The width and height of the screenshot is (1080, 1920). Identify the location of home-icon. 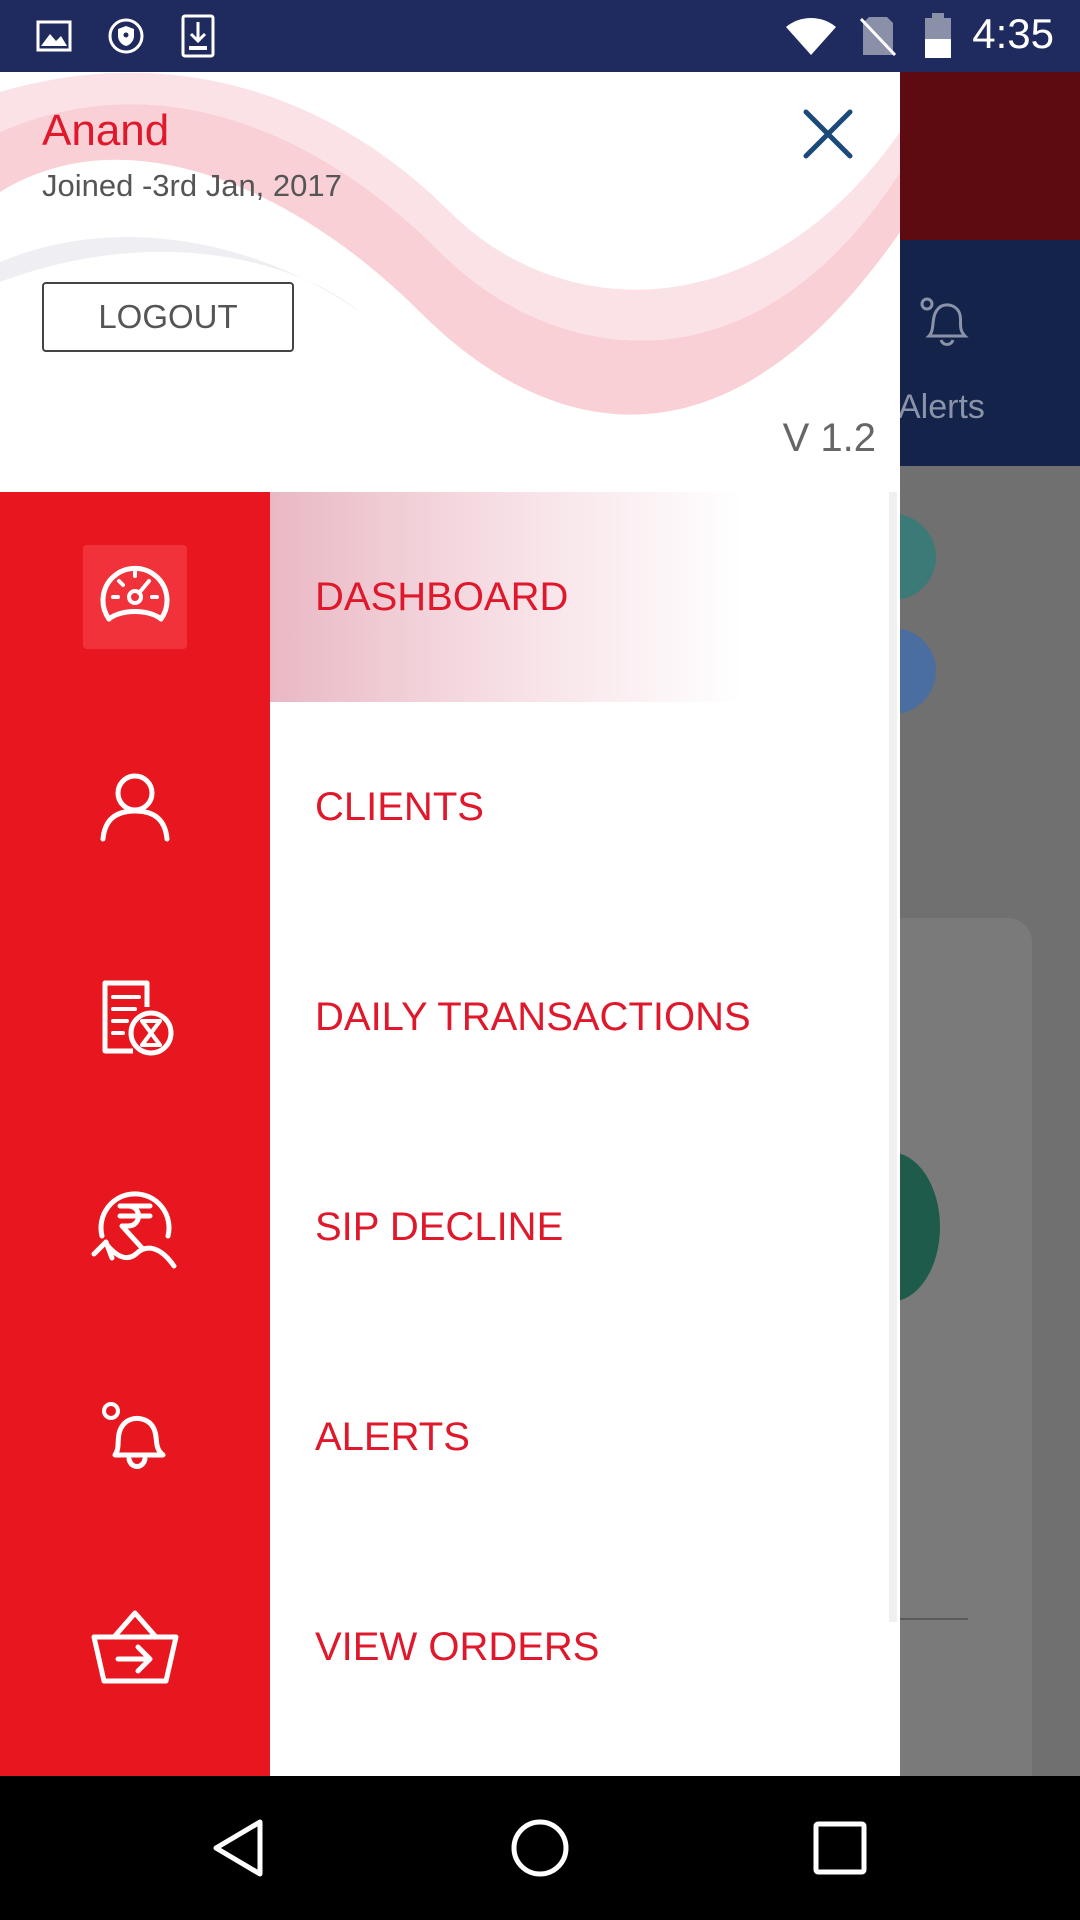
(540, 1848).